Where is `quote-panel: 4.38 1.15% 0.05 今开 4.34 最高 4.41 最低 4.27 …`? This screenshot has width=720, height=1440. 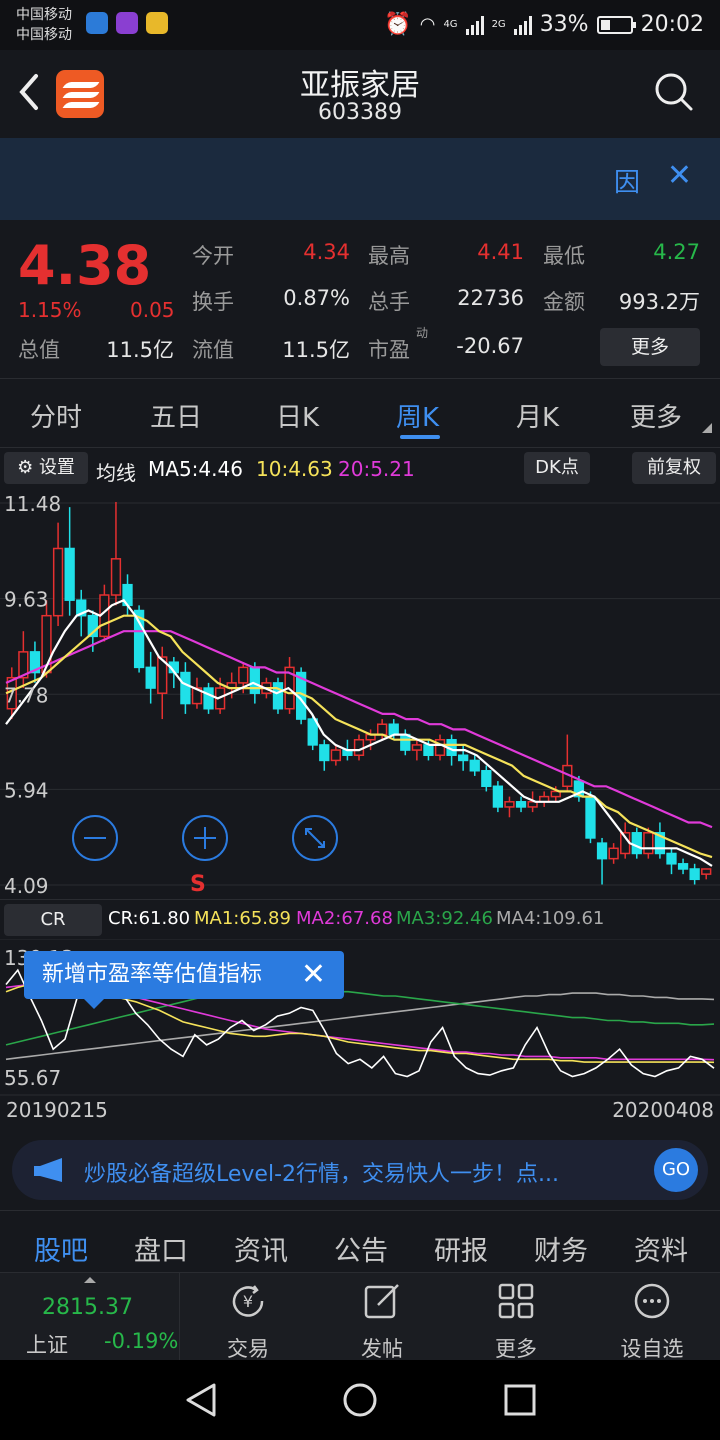 quote-panel: 4.38 1.15% 0.05 今开 4.34 最高 4.41 最低 4.27 … is located at coordinates (360, 299).